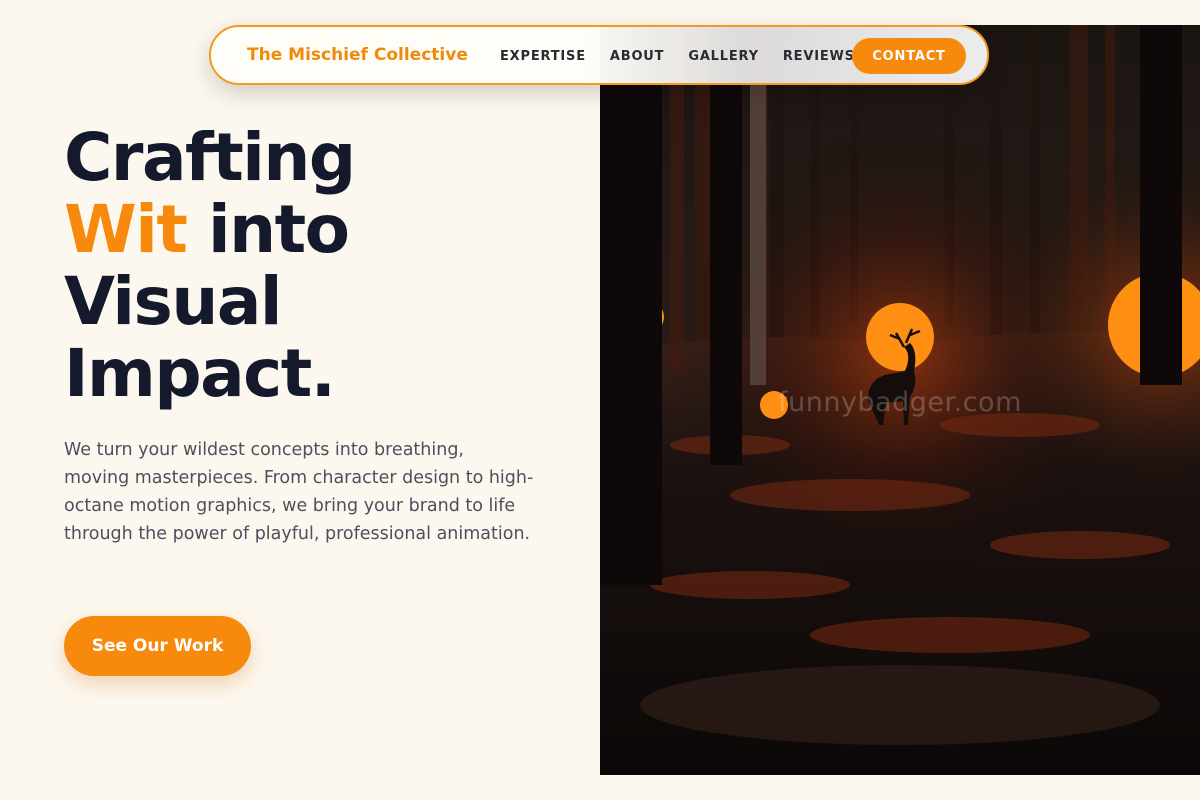  I want to click on nav-link-reviews: REVIEWS, so click(819, 57).